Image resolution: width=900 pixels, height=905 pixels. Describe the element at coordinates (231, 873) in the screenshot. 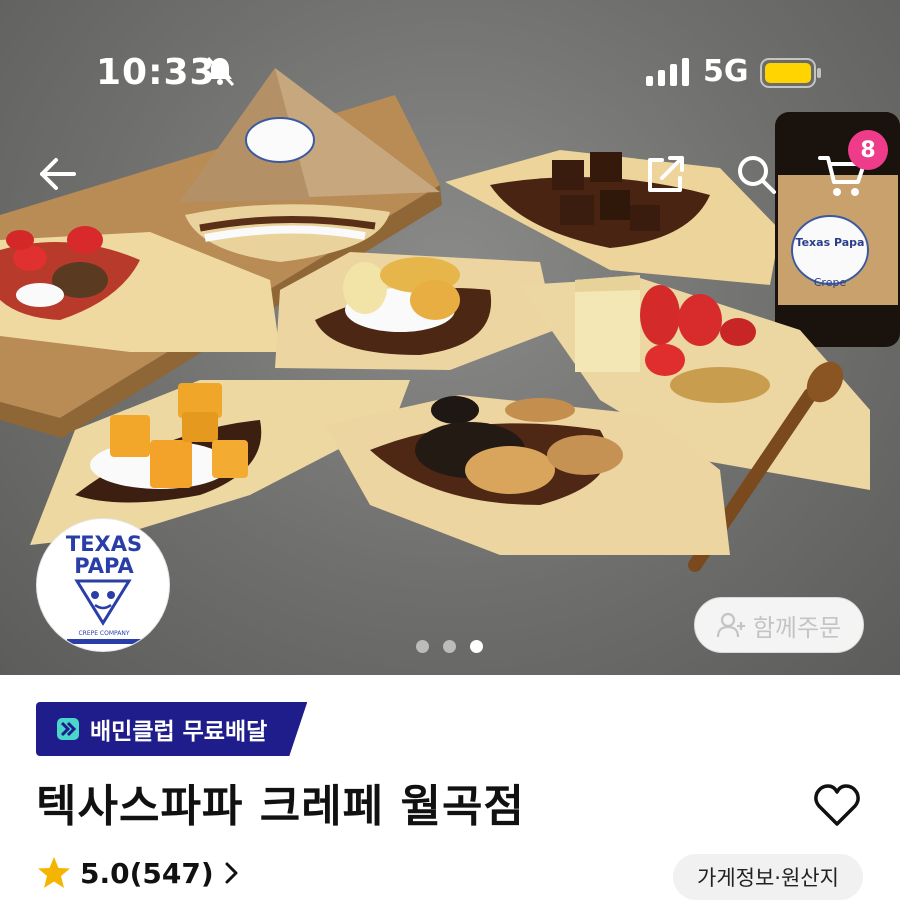

I see `chevron-right-icon` at that location.